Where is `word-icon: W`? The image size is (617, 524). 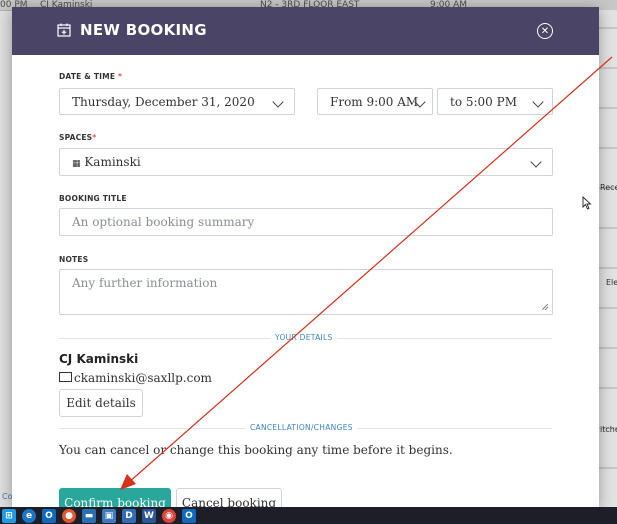
word-icon: W is located at coordinates (149, 515).